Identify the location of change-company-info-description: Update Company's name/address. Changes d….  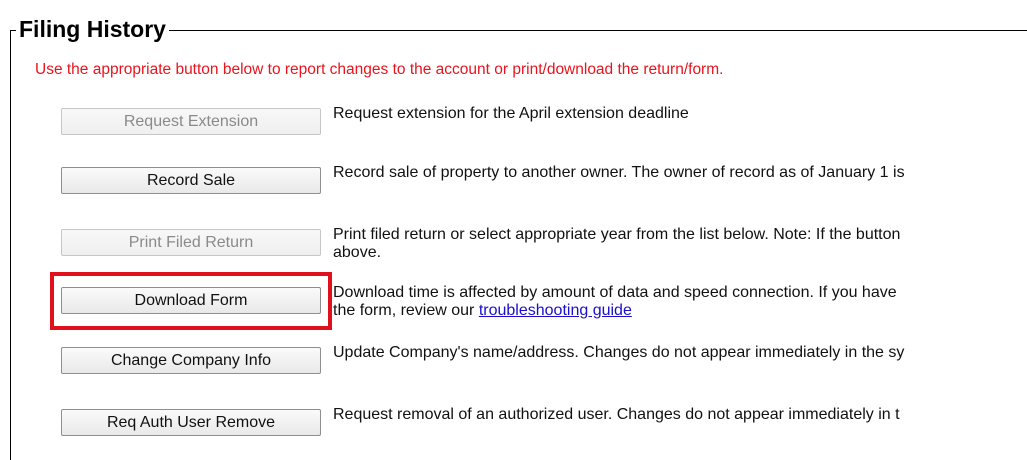
(618, 353).